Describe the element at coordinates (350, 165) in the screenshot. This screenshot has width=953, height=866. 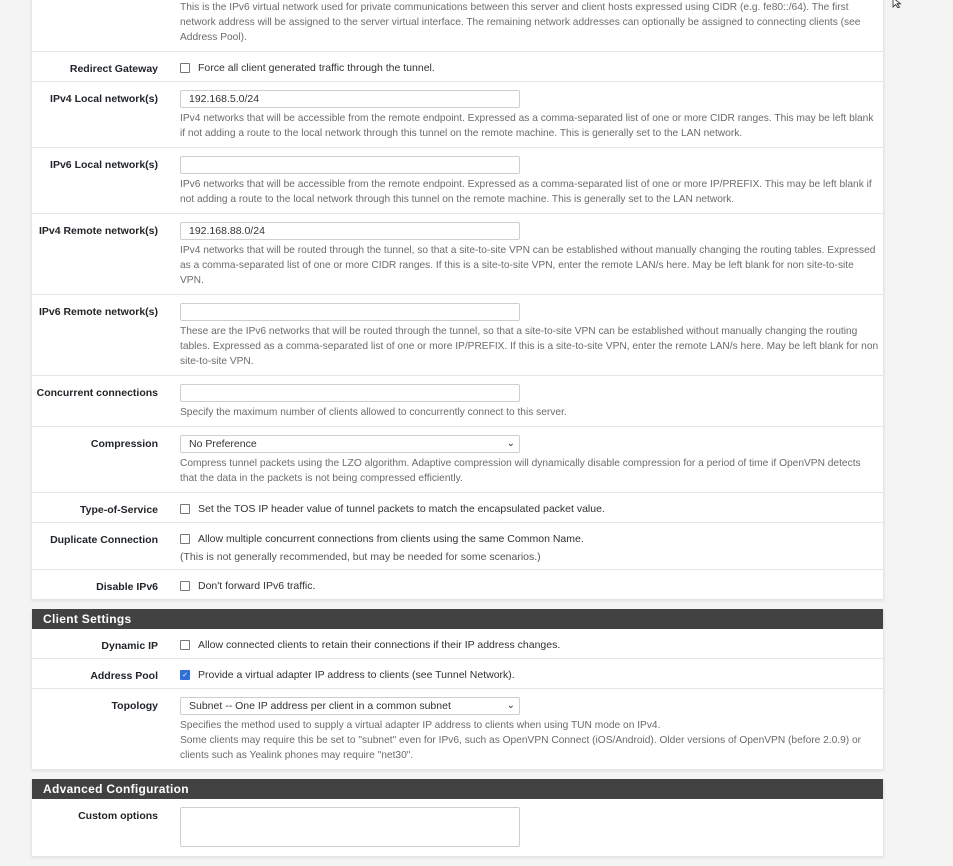
I see `ipv6-local-network-input` at that location.